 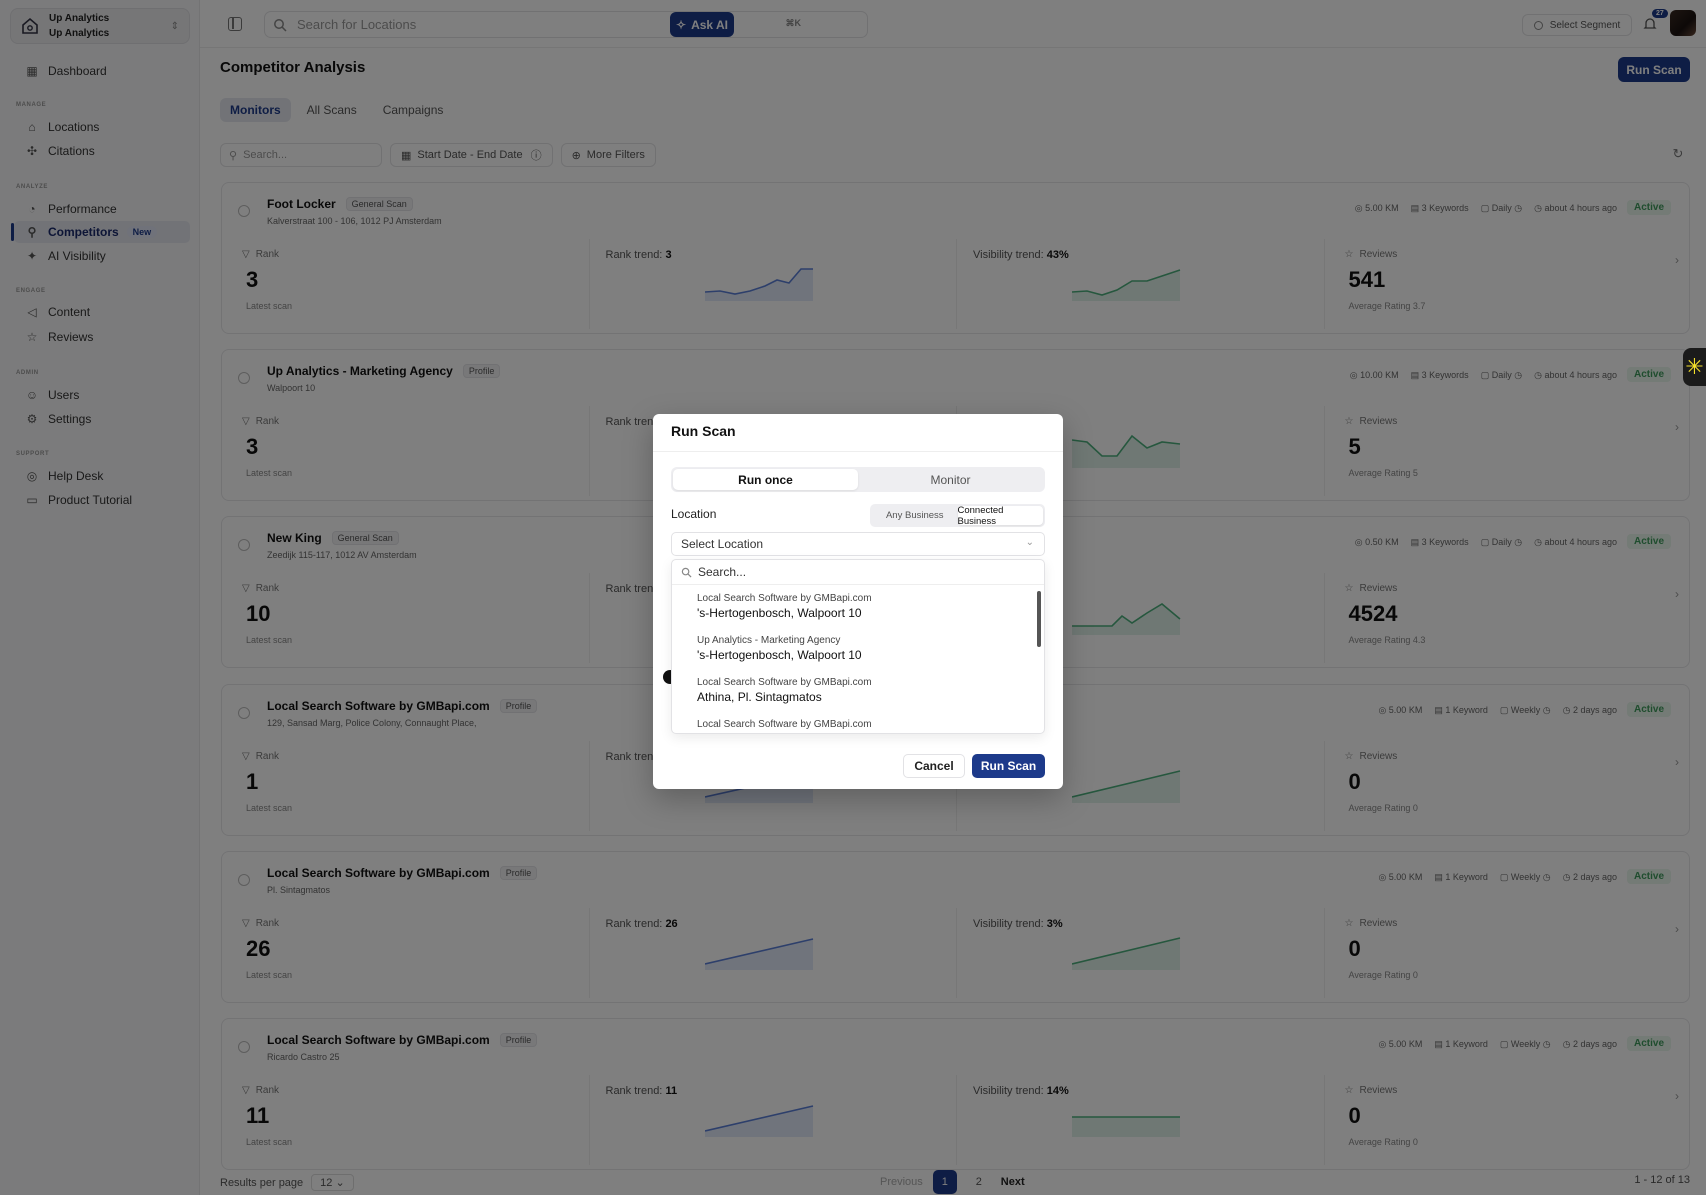 I want to click on divider, so click(x=858, y=451).